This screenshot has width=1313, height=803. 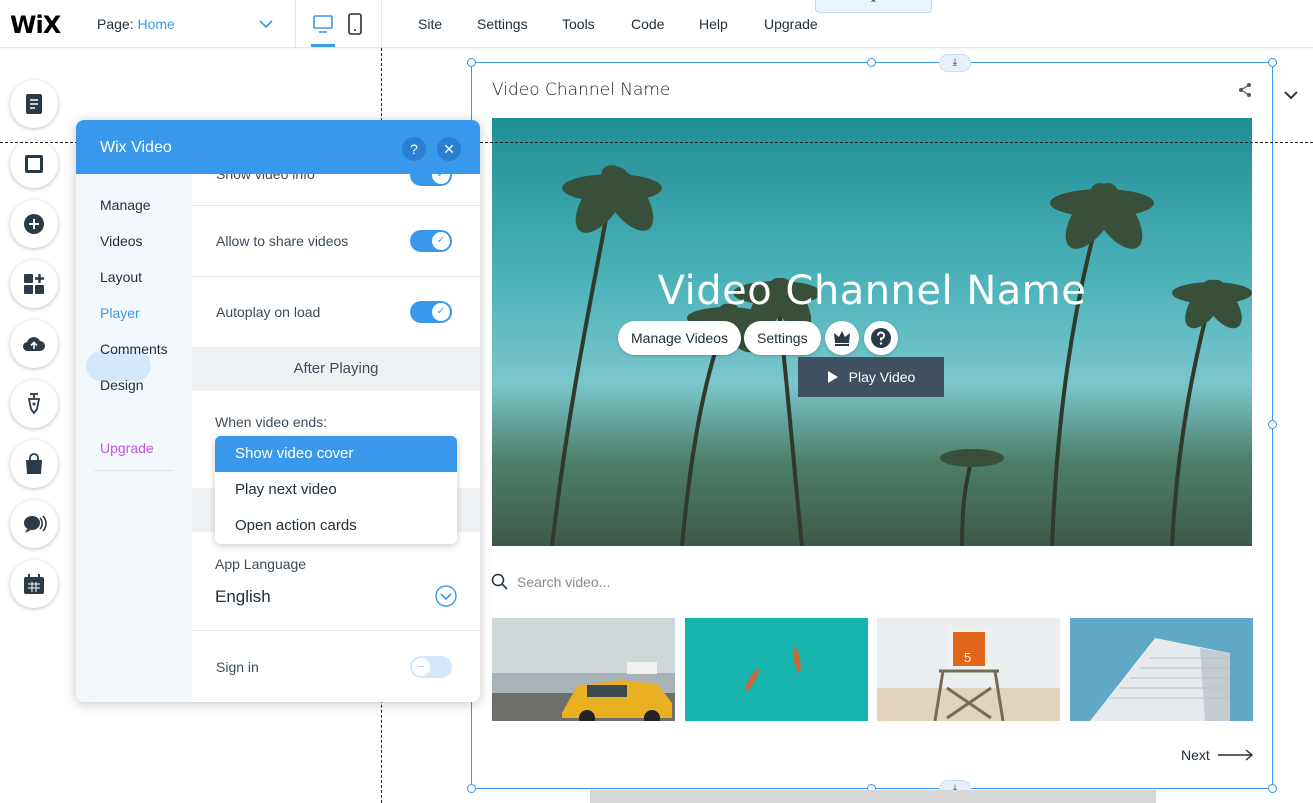 I want to click on nav-comments: Comments, so click(x=134, y=349).